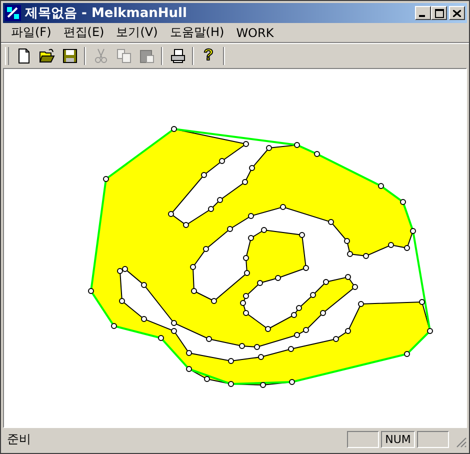 This screenshot has width=470, height=454. Describe the element at coordinates (423, 13) in the screenshot. I see `minimize-button` at that location.